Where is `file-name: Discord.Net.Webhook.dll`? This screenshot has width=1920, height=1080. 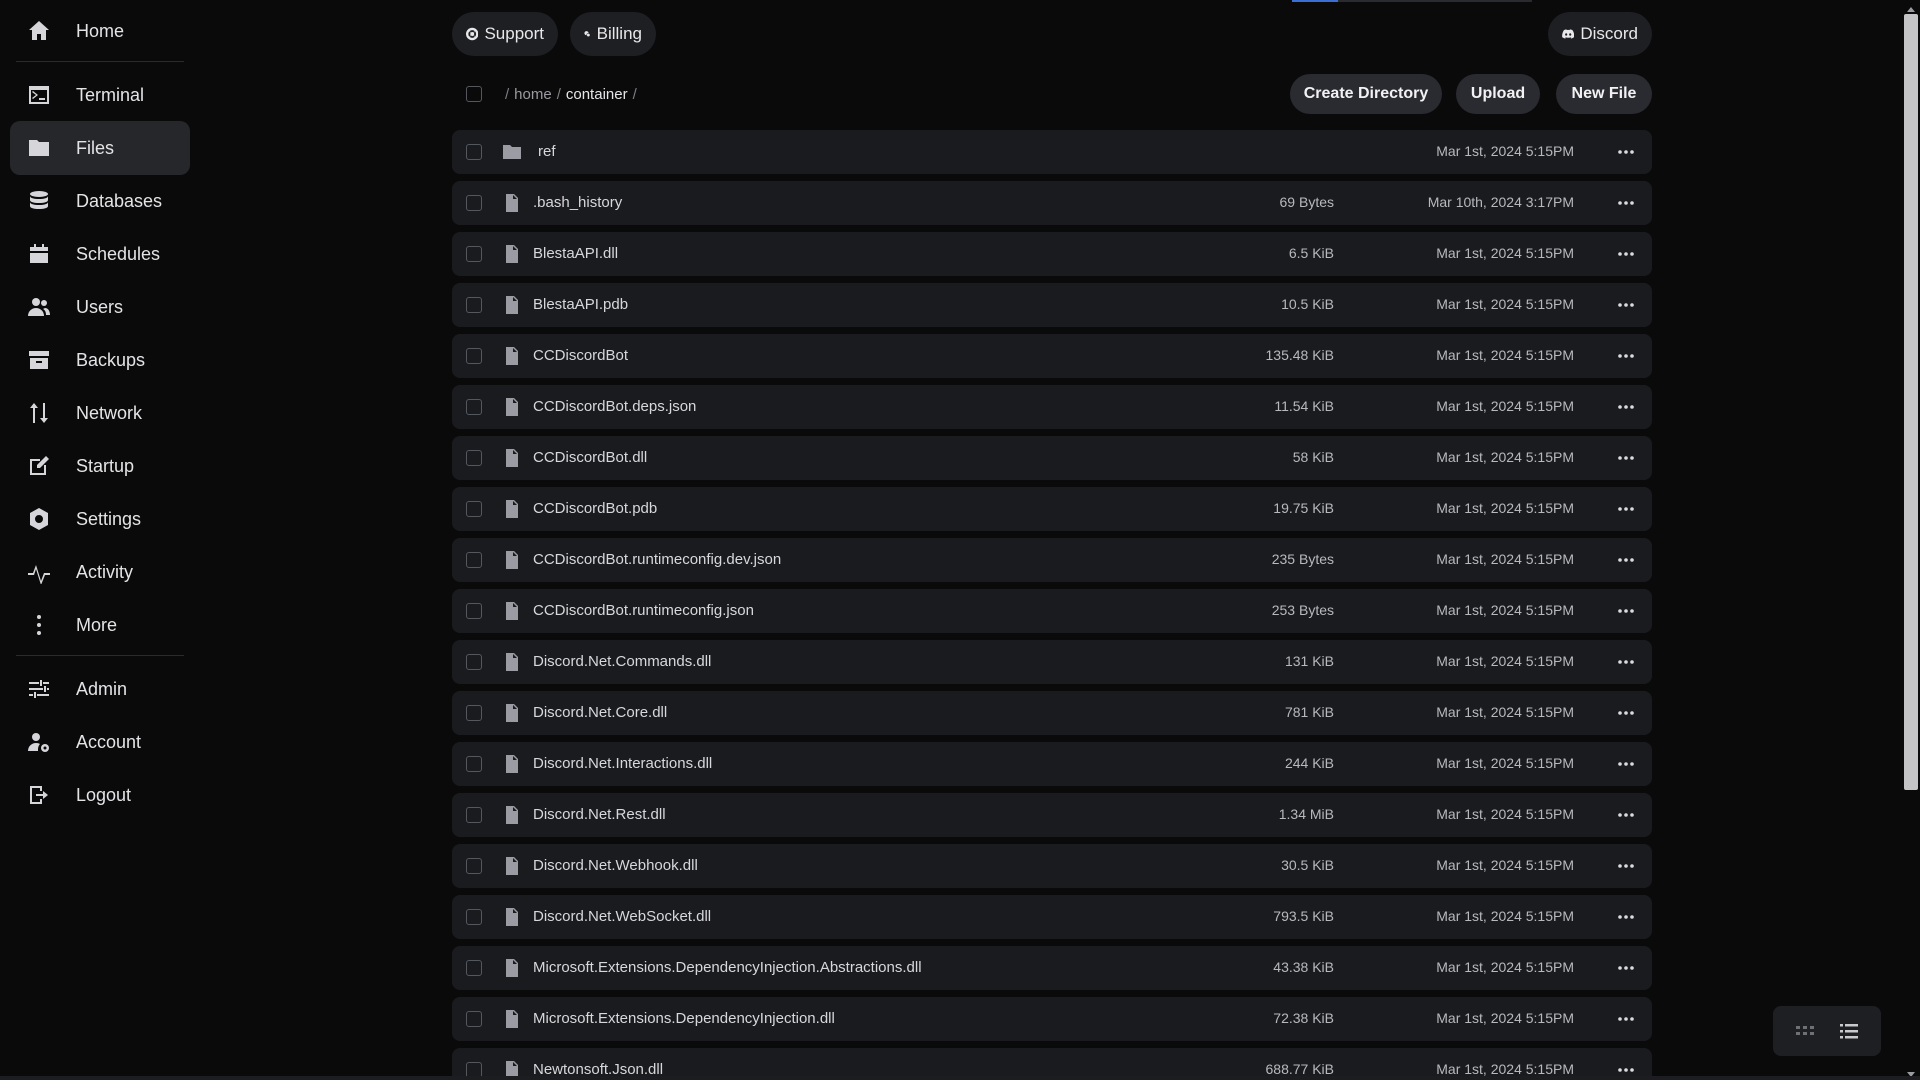 file-name: Discord.Net.Webhook.dll is located at coordinates (615, 865).